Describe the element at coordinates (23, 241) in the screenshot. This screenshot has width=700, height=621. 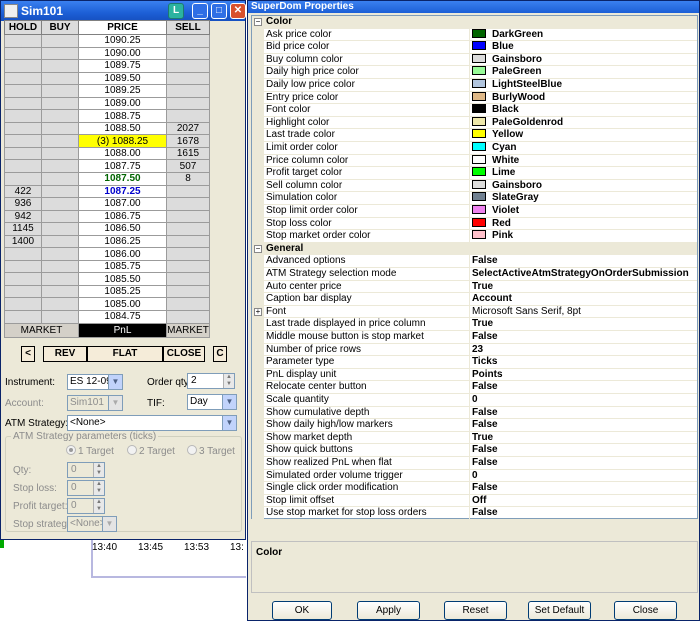
I see `hold-cell: 1400` at that location.